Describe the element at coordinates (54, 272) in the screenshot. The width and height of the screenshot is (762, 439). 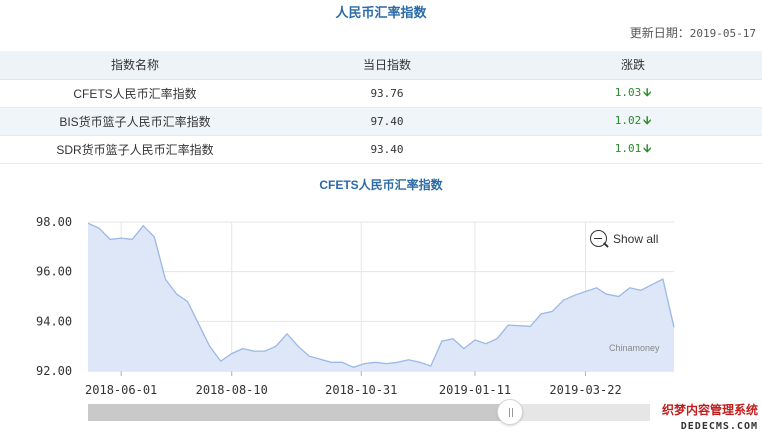
I see `y-tick-label: 96.00` at that location.